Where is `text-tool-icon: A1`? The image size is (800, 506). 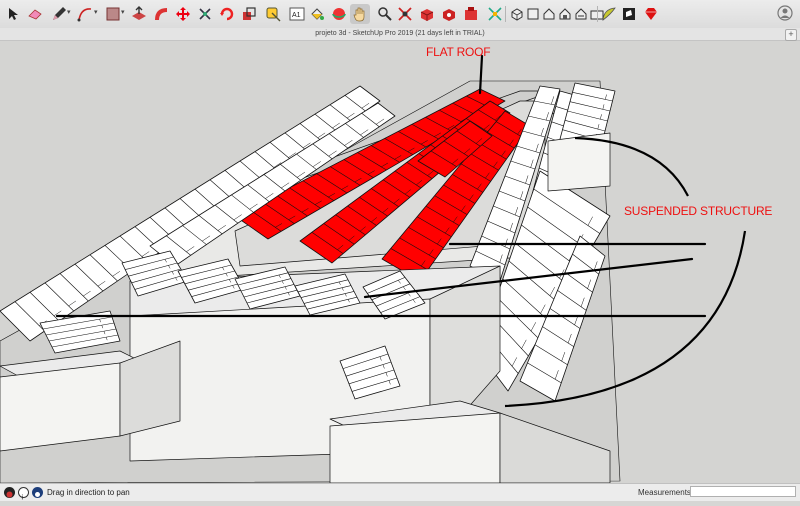
text-tool-icon: A1 is located at coordinates (297, 14).